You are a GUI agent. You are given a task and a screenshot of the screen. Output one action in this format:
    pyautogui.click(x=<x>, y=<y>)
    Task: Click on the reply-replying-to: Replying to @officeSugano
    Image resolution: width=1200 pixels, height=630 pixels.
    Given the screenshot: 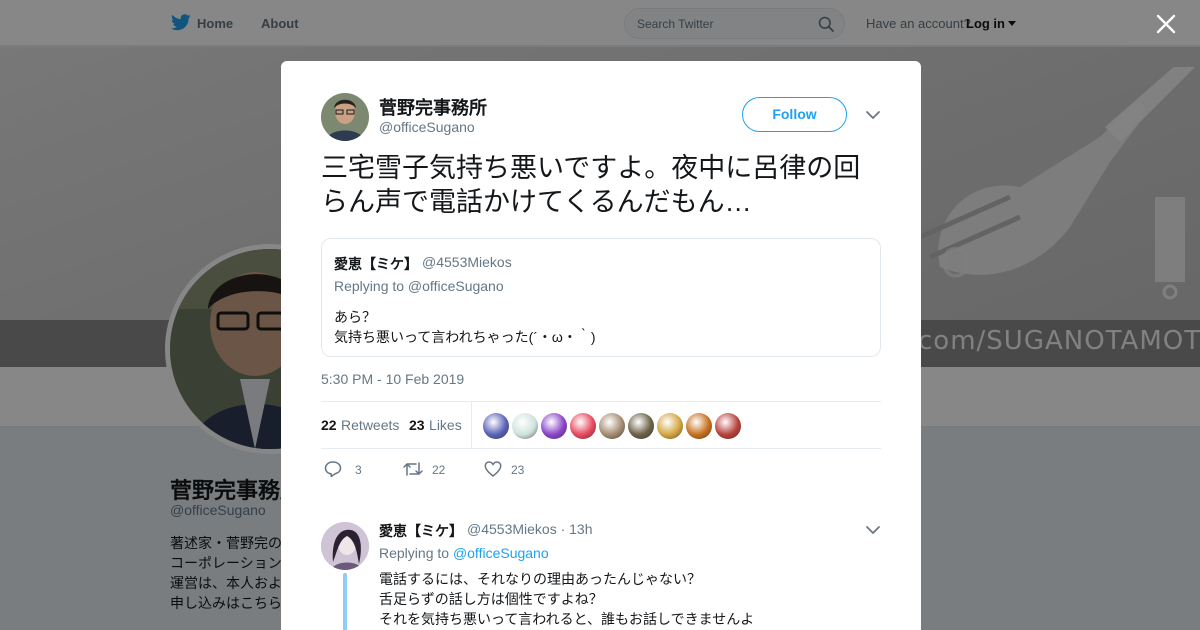 What is the action you would take?
    pyautogui.click(x=464, y=553)
    